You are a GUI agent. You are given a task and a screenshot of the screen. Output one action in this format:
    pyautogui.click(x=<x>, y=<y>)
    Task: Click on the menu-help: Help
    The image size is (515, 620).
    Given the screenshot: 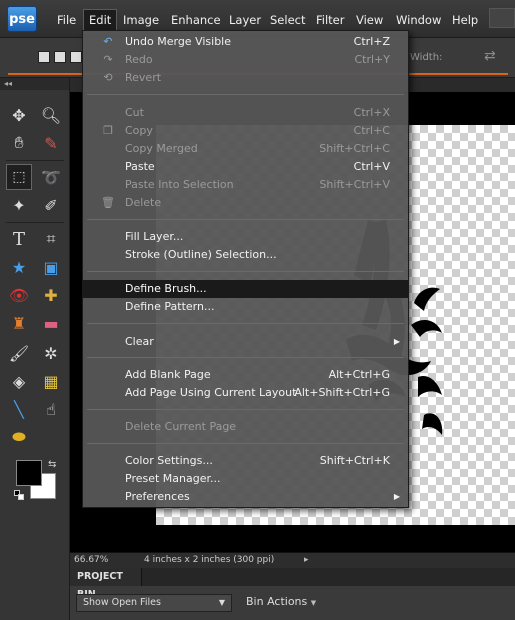 What is the action you would take?
    pyautogui.click(x=465, y=20)
    